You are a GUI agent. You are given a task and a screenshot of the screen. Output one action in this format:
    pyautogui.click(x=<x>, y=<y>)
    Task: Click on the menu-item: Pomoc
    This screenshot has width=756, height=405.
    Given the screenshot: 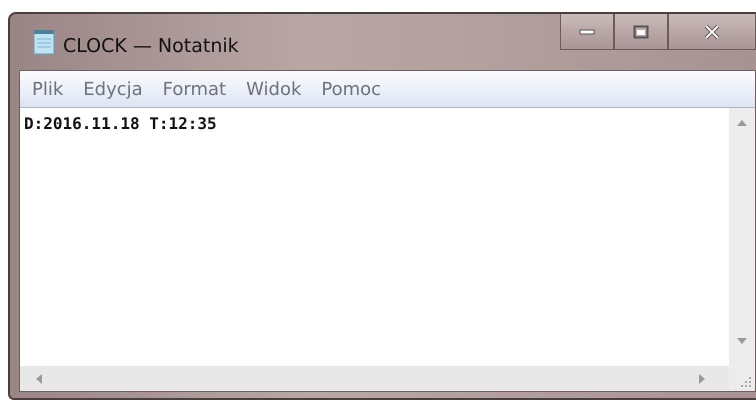 What is the action you would take?
    pyautogui.click(x=351, y=89)
    